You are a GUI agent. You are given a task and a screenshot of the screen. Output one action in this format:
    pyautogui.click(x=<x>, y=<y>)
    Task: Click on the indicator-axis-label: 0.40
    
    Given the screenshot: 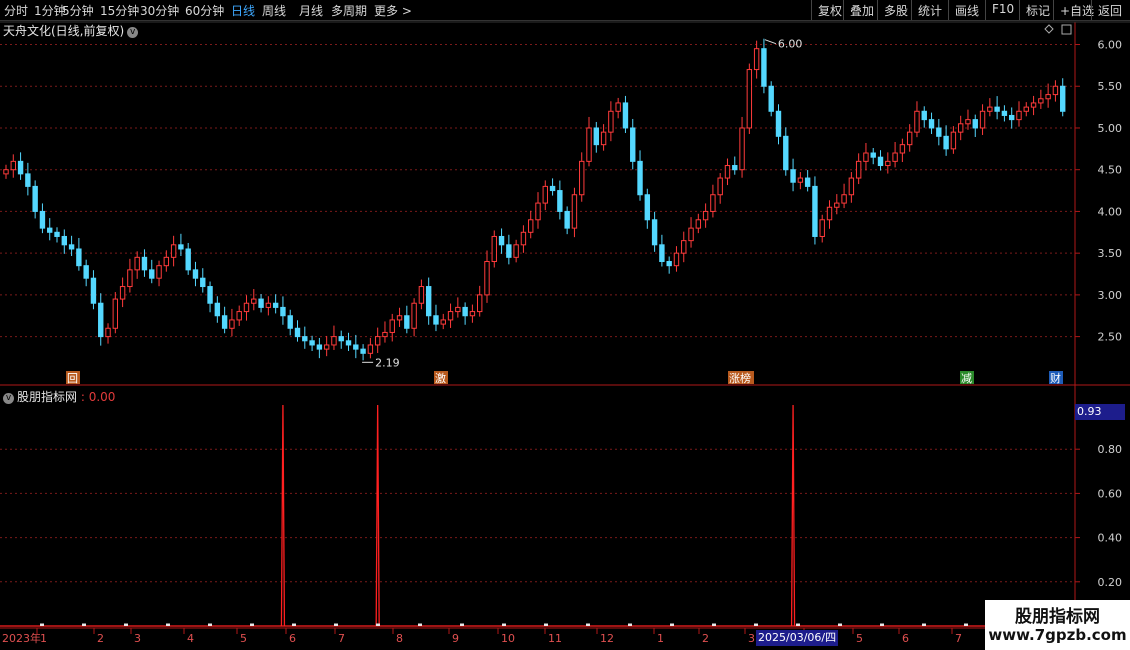 What is the action you would take?
    pyautogui.click(x=1110, y=538)
    